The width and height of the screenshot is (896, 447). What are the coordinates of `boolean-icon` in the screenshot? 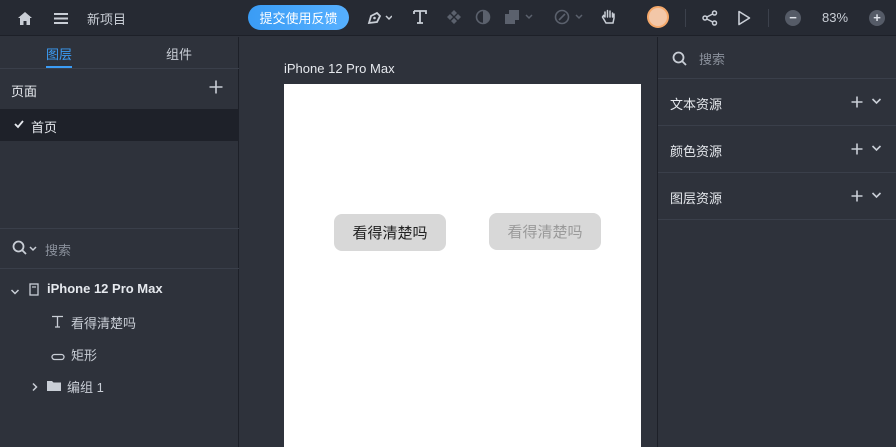 It's located at (519, 17).